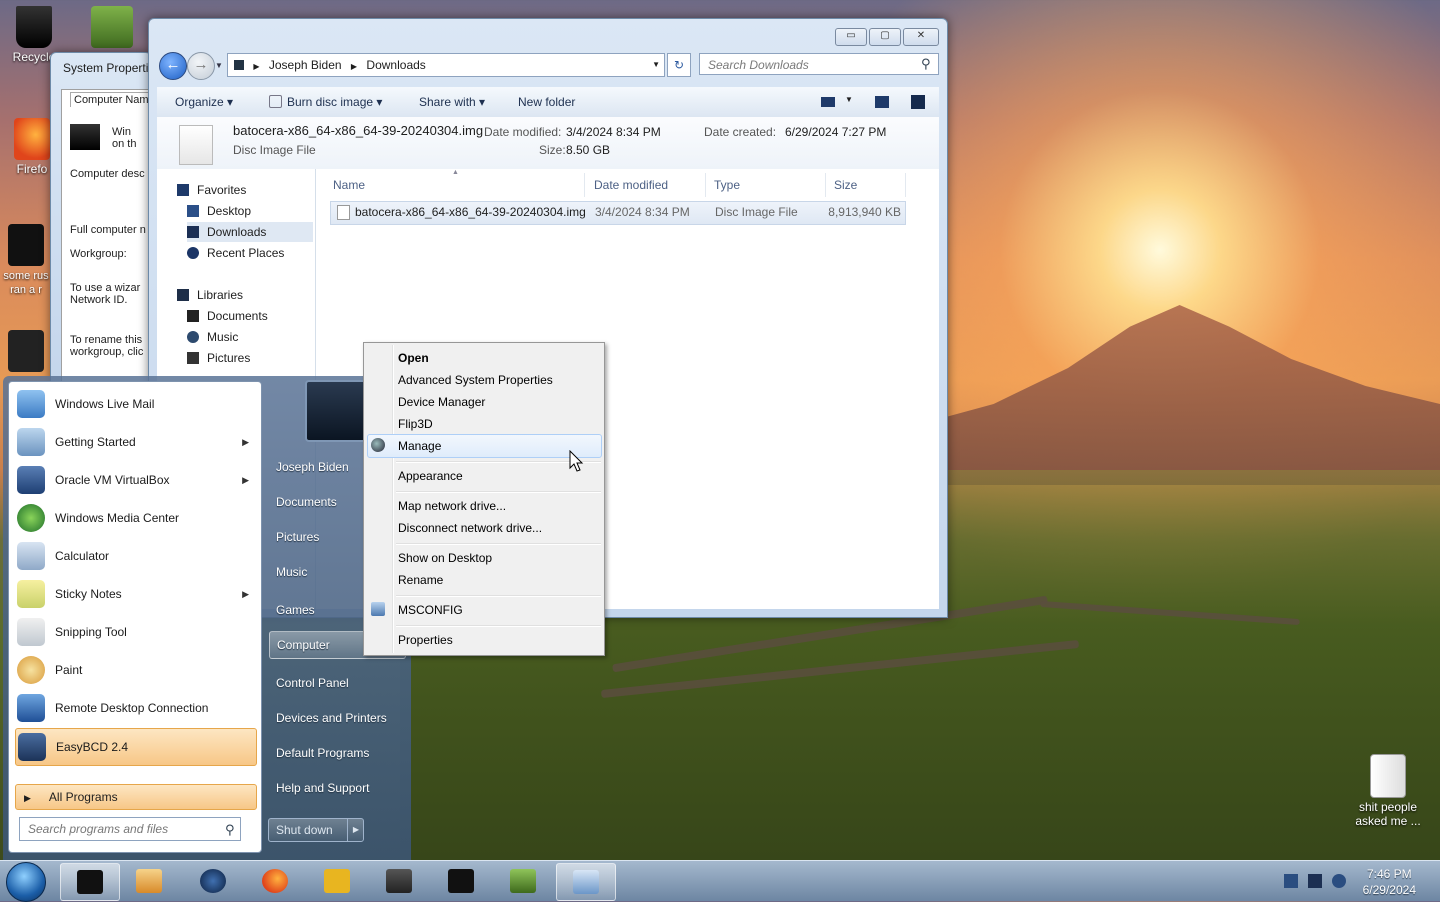 This screenshot has width=1440, height=902. Describe the element at coordinates (193, 211) in the screenshot. I see `desktop-icon` at that location.